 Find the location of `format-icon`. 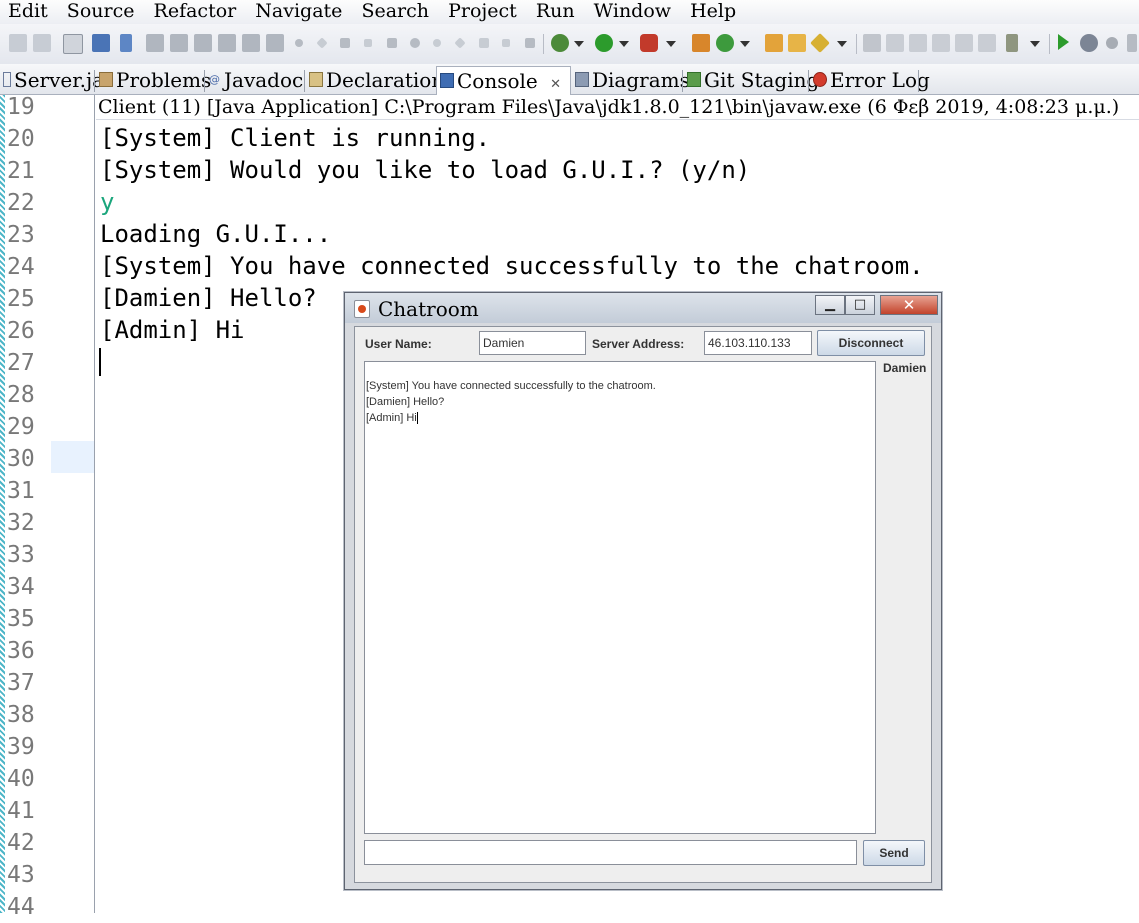

format-icon is located at coordinates (941, 43).